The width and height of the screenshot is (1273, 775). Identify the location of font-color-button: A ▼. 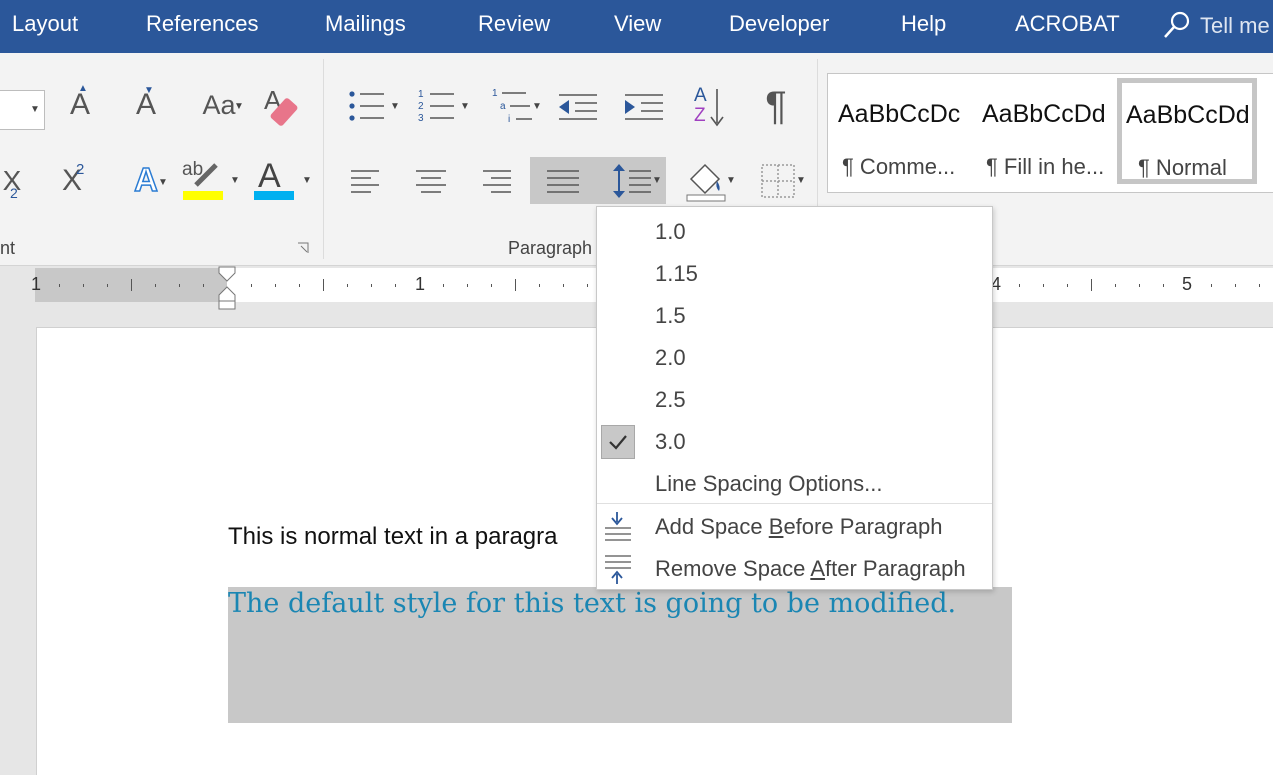
(283, 181).